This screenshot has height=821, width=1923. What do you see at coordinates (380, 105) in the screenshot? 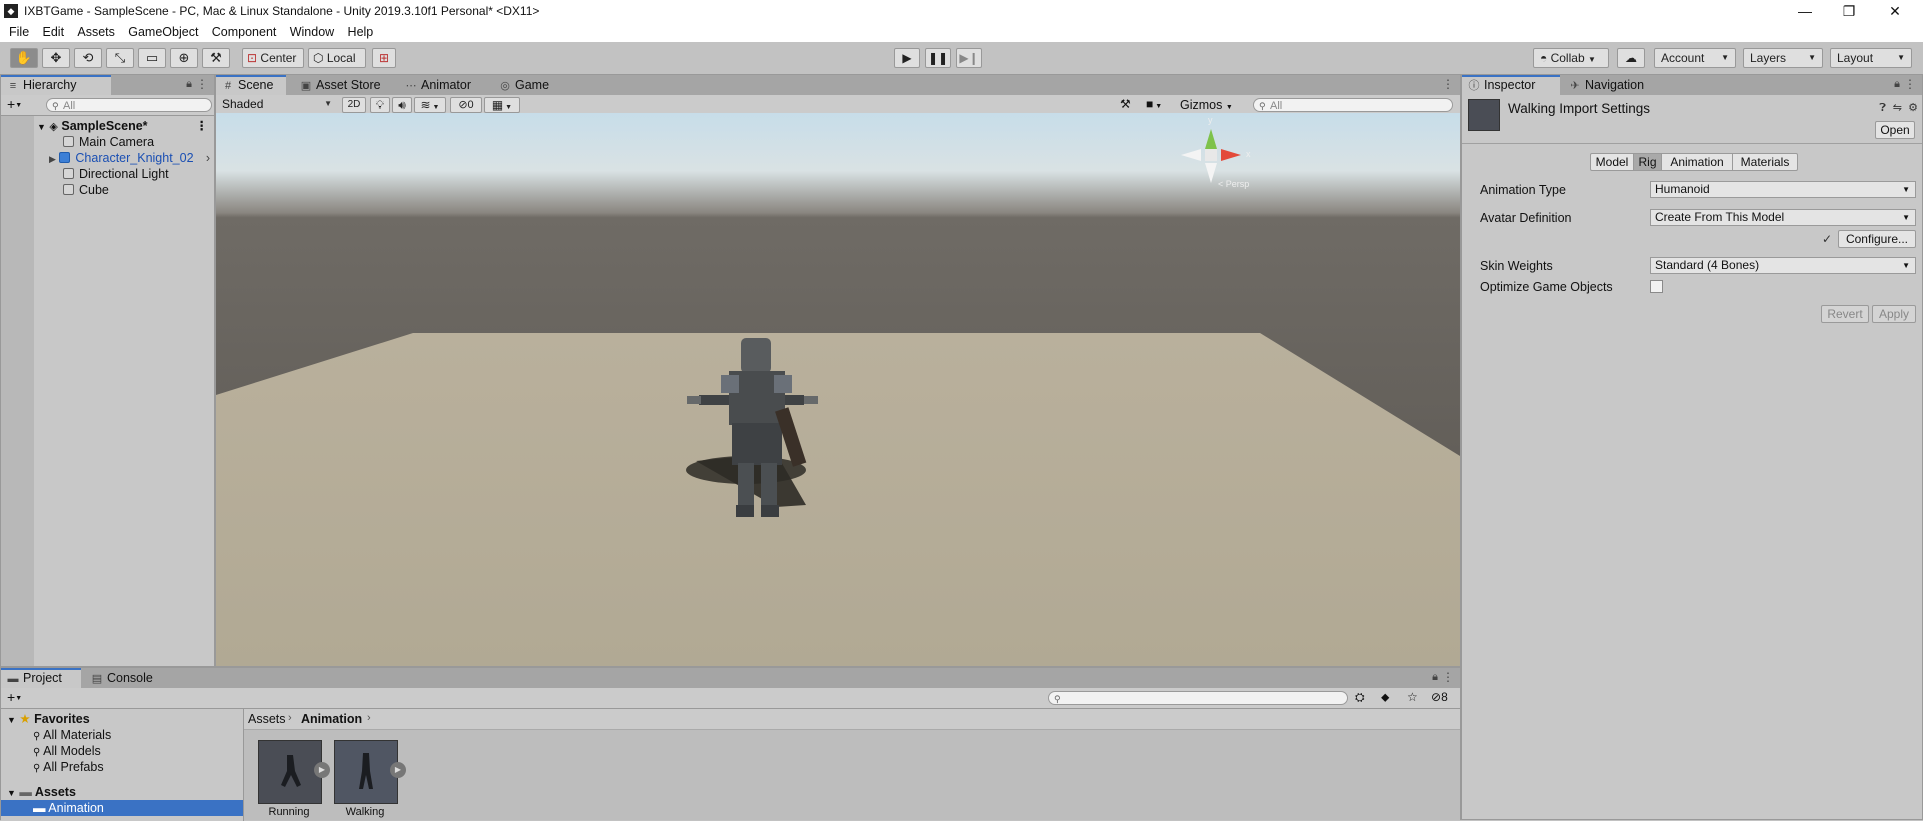
I see `lighting-toggle: 💡︎` at bounding box center [380, 105].